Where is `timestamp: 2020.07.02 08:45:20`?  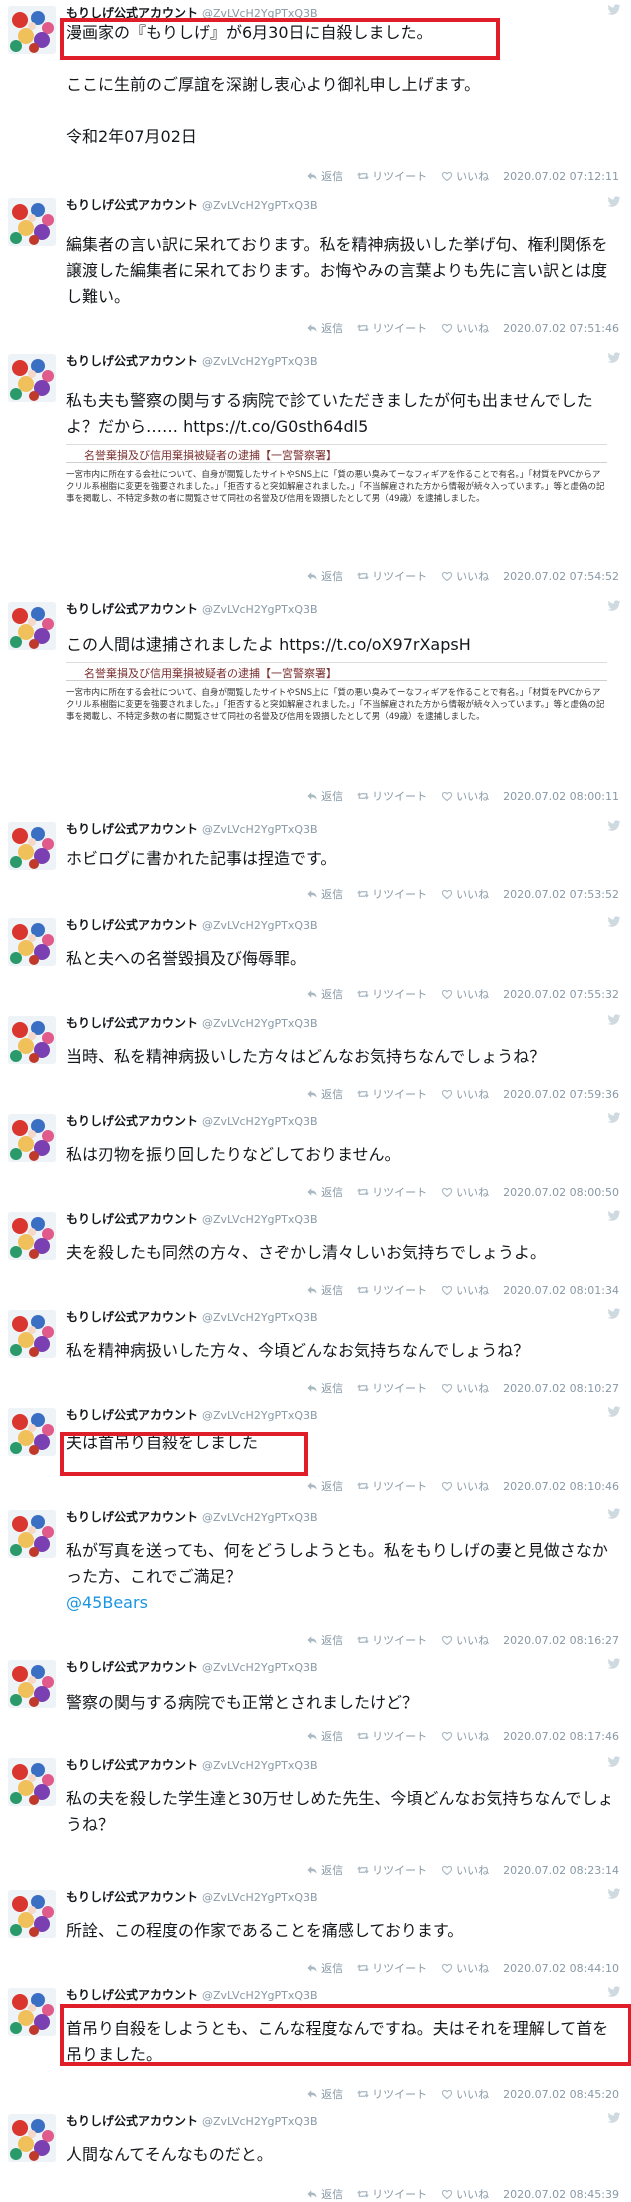 timestamp: 2020.07.02 08:45:20 is located at coordinates (561, 2094).